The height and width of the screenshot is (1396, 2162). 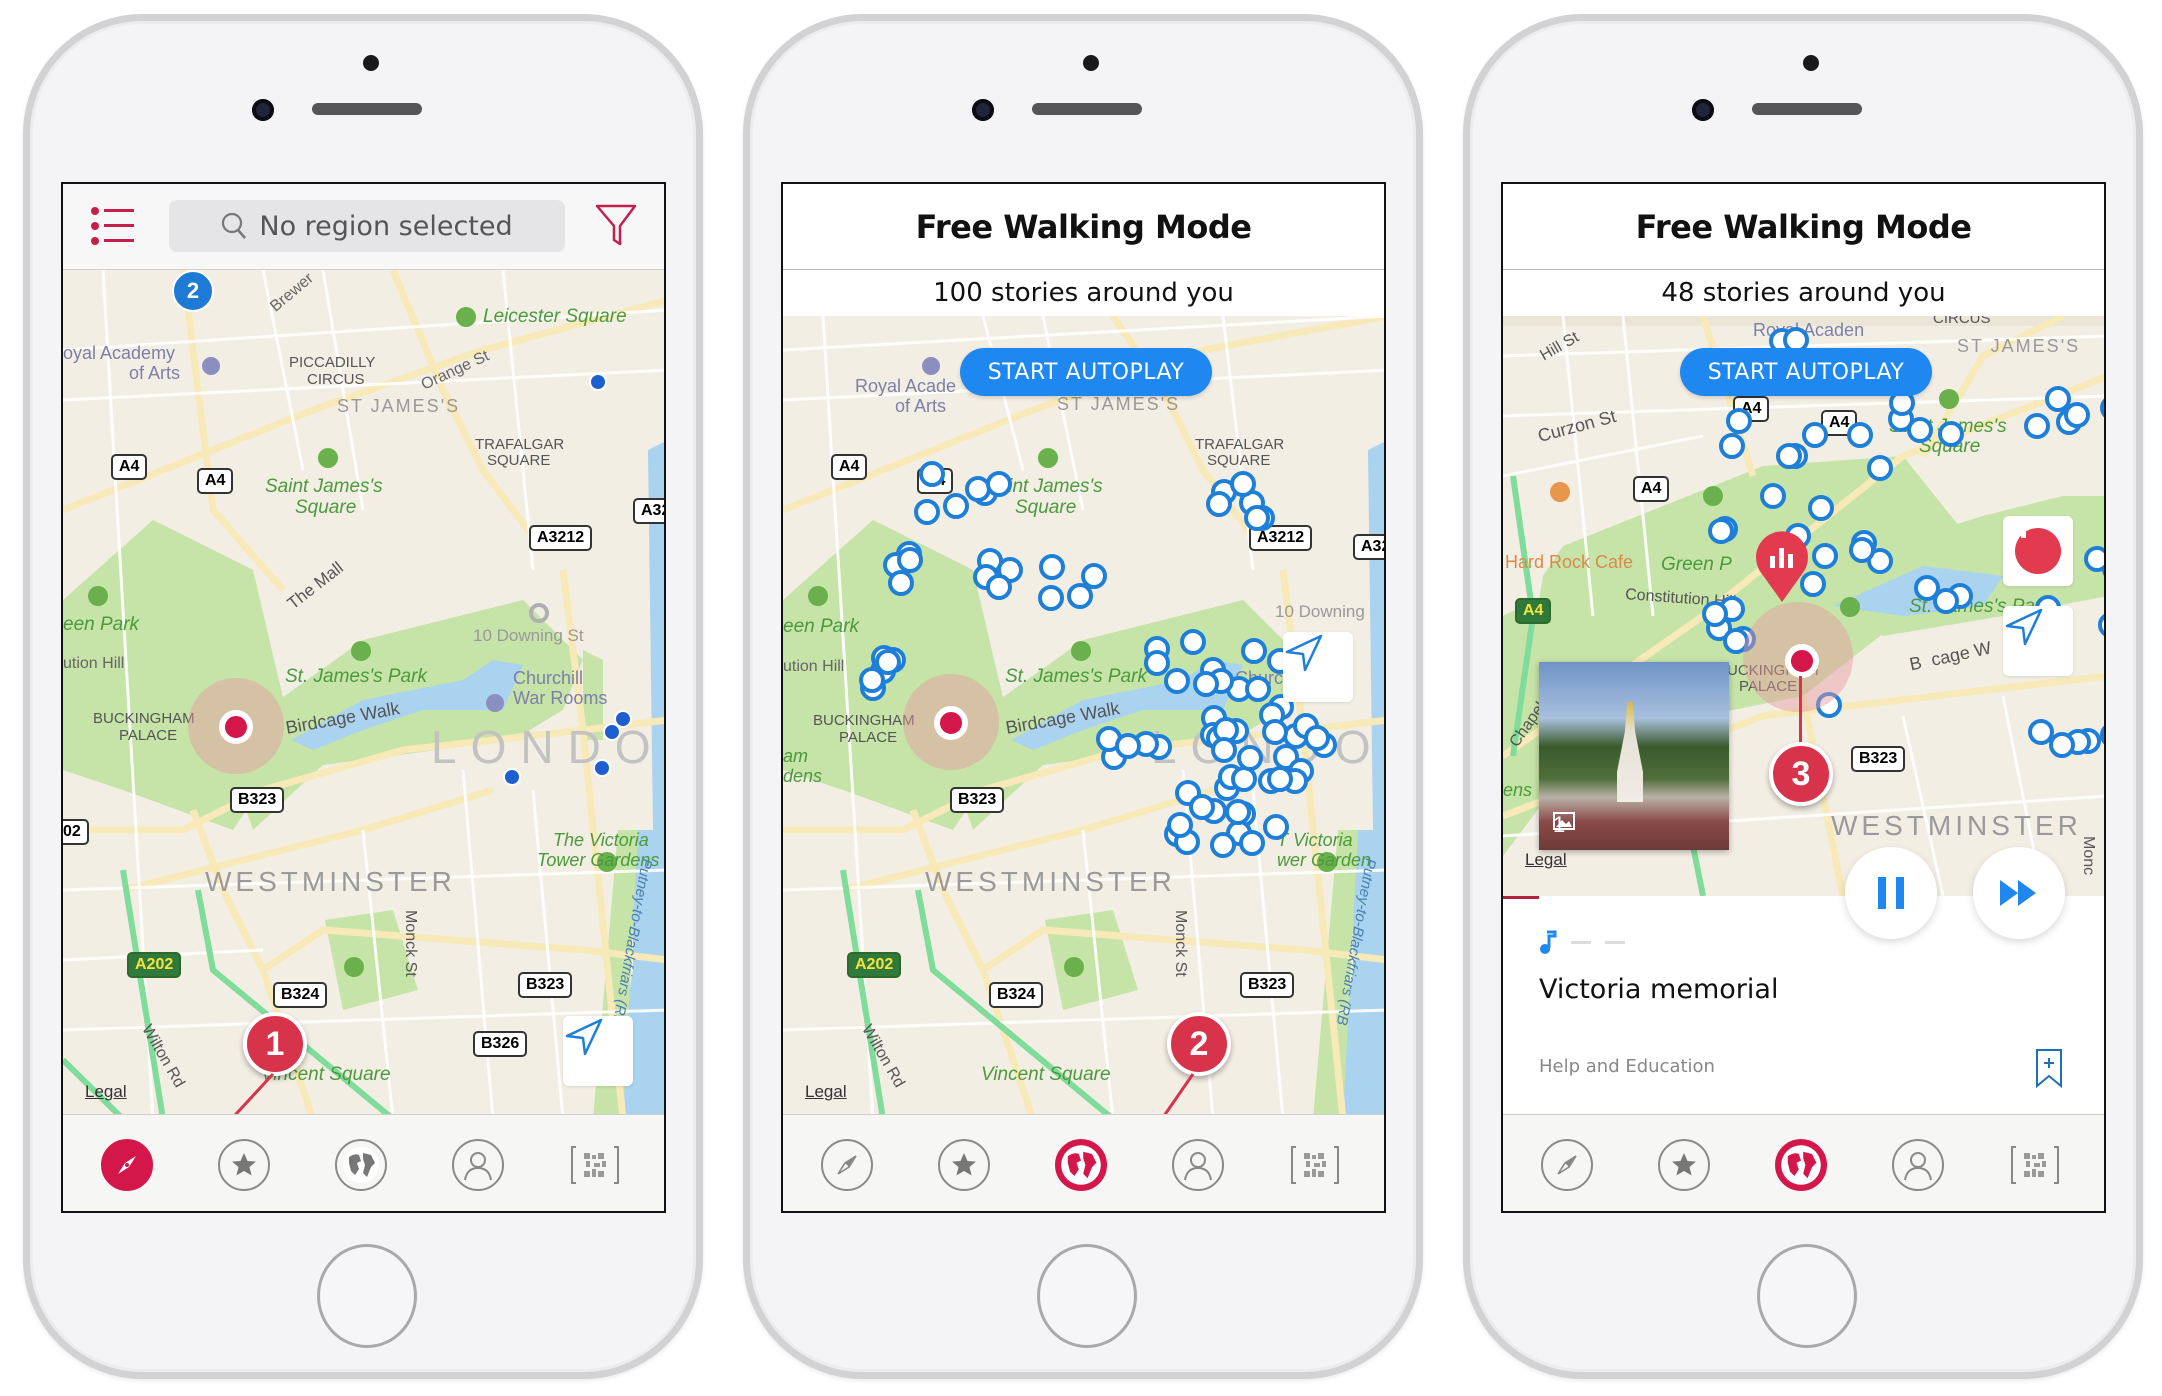 What do you see at coordinates (2019, 893) in the screenshot?
I see `skip-forward-button` at bounding box center [2019, 893].